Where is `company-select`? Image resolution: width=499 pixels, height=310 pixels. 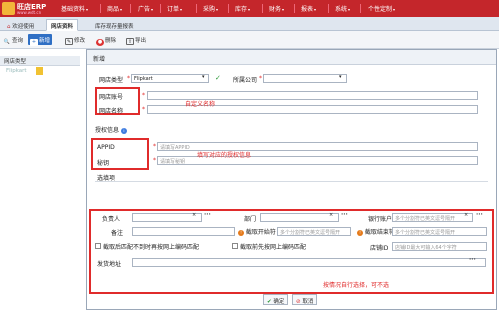 company-select is located at coordinates (305, 78).